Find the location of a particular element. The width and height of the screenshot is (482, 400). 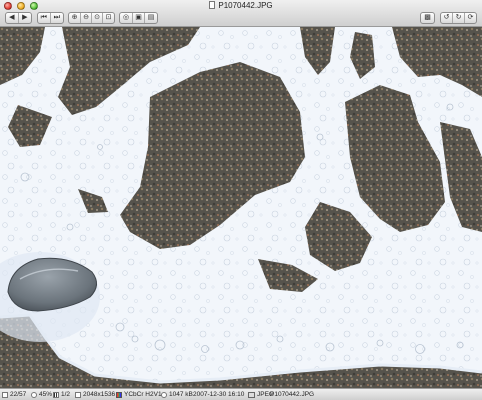

fit-to-window-button: ⊡ is located at coordinates (108, 18).